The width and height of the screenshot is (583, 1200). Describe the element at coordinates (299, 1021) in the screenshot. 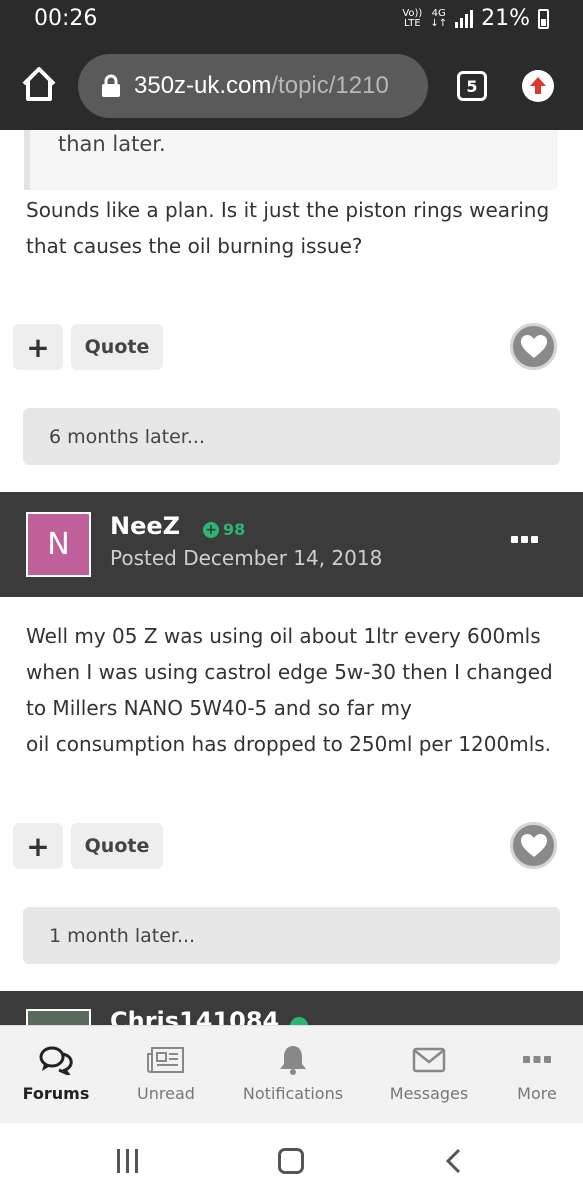

I see `plus-circle-icon` at that location.